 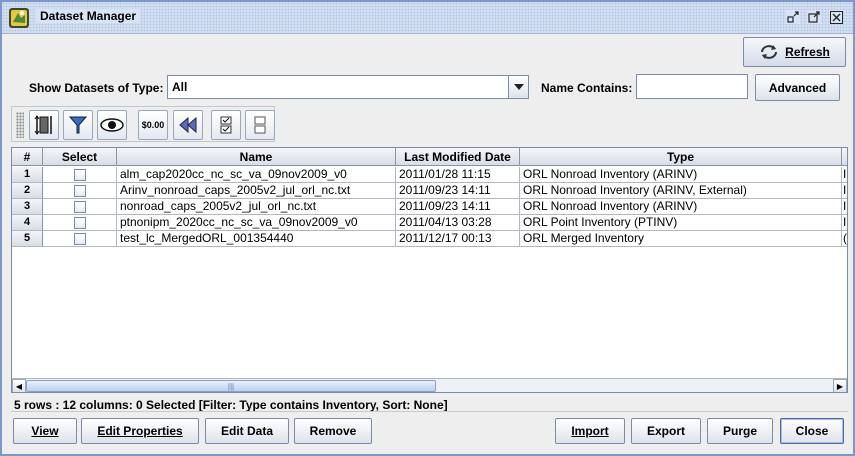 I want to click on title-bar: Dataset Manager, so click(x=427, y=18).